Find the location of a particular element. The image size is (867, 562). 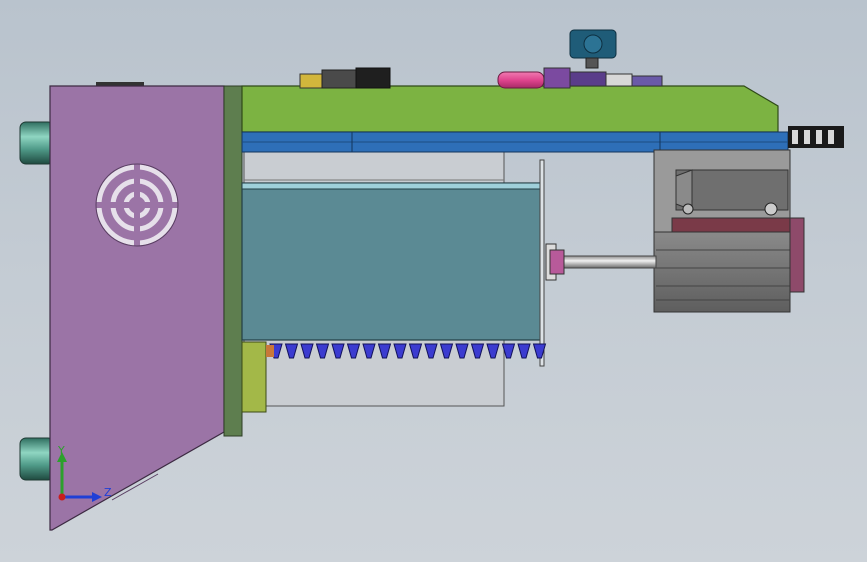

motor-hex-bolt-icon is located at coordinates (688, 209).